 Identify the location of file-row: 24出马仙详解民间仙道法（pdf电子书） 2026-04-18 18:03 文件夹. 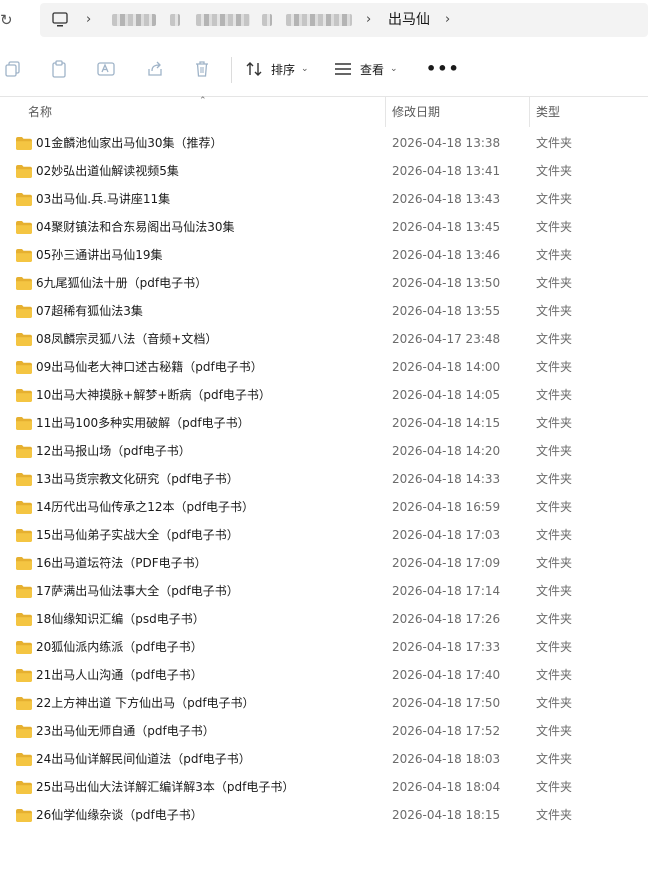
(324, 759).